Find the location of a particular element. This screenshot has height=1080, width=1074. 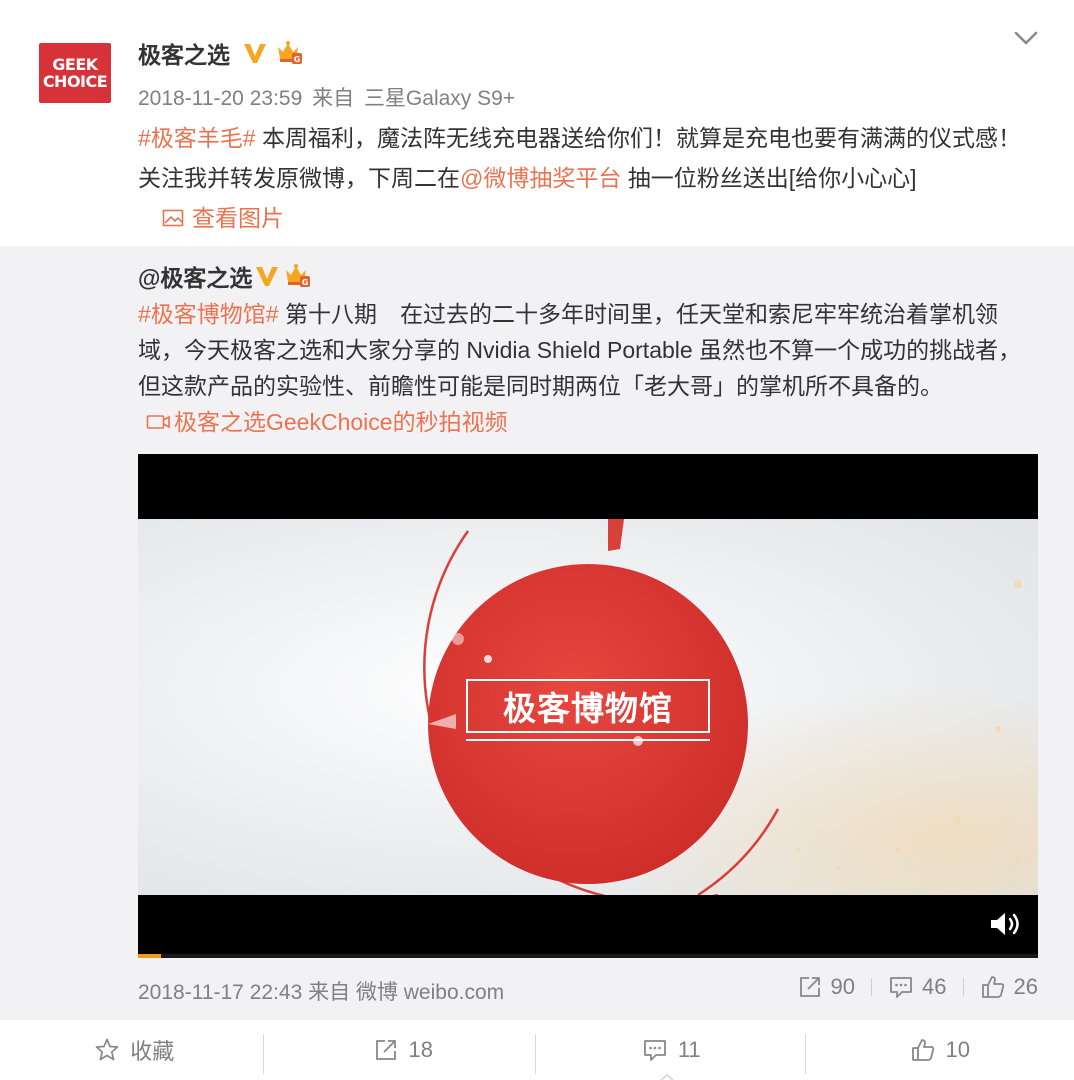

avatar: GEEK CHOICE is located at coordinates (75, 73).